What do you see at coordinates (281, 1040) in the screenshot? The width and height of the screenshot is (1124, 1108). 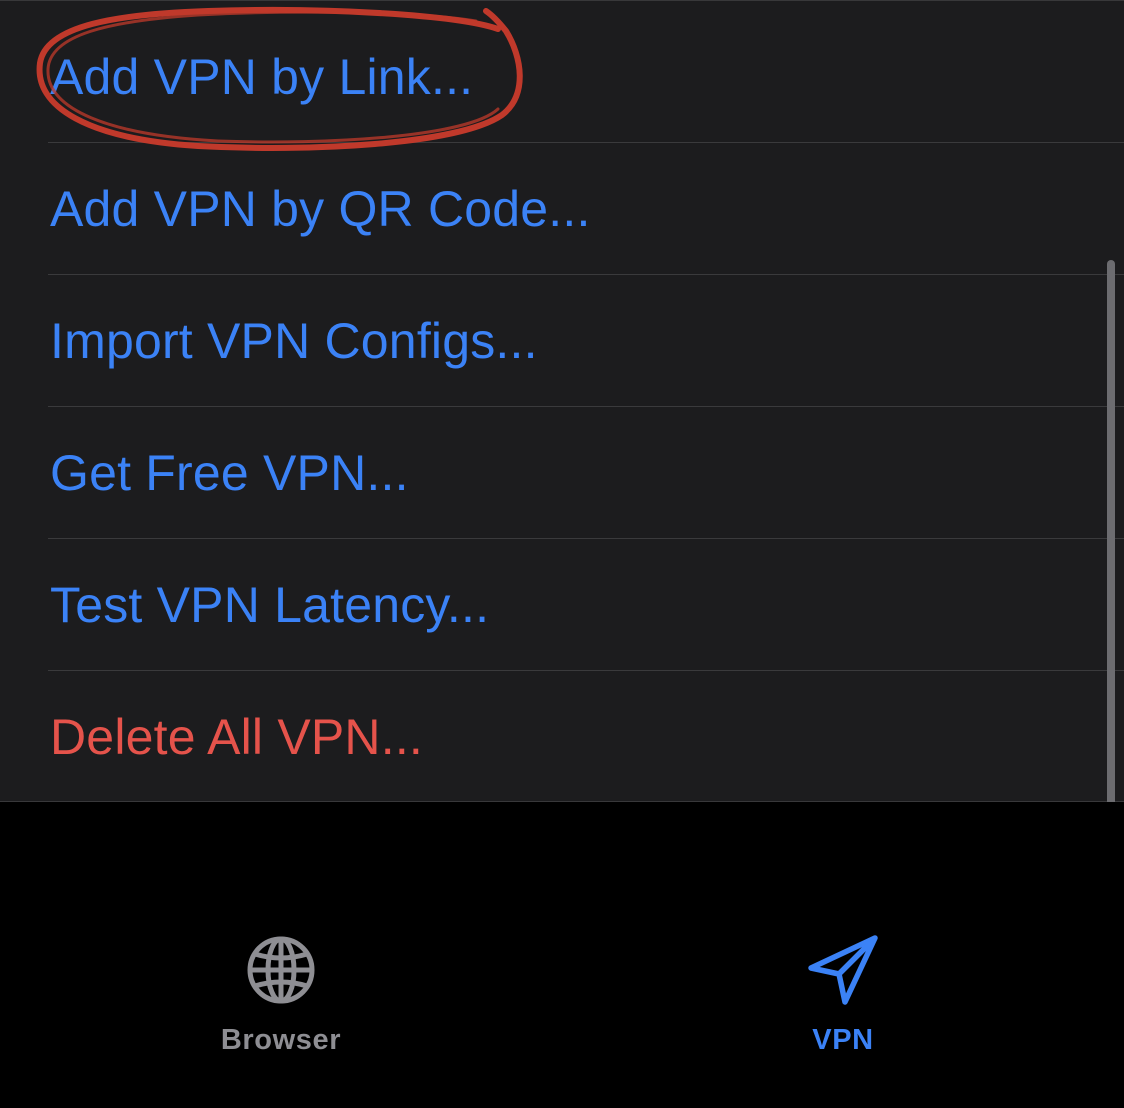 I see `tab-browser-label: Browser` at bounding box center [281, 1040].